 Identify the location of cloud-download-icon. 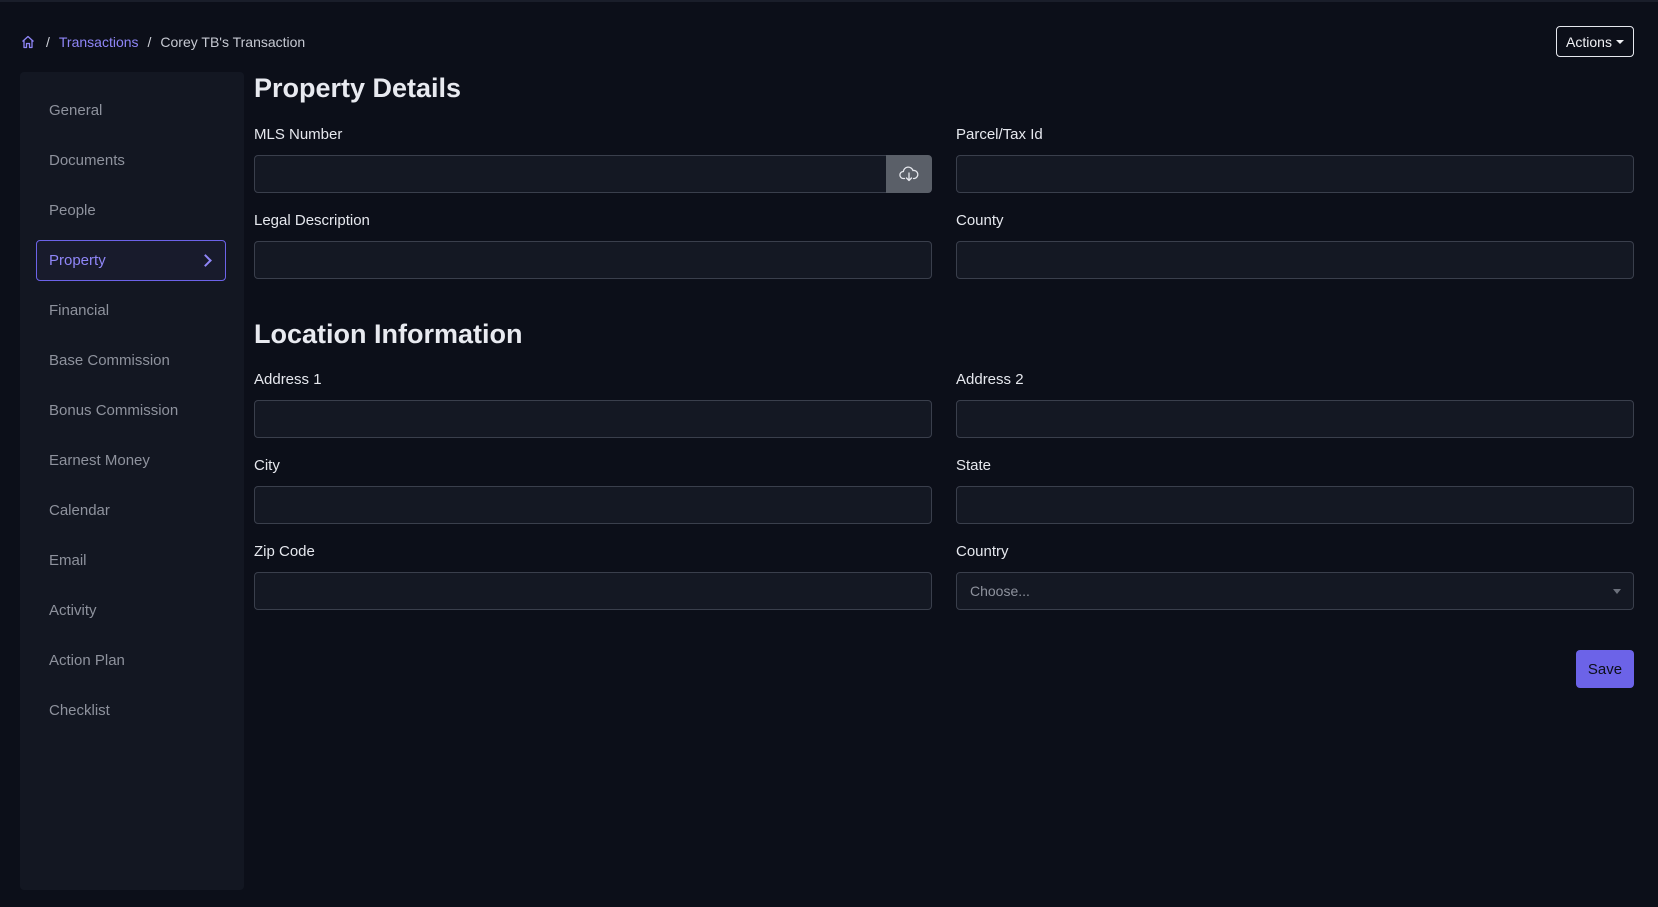
(909, 174).